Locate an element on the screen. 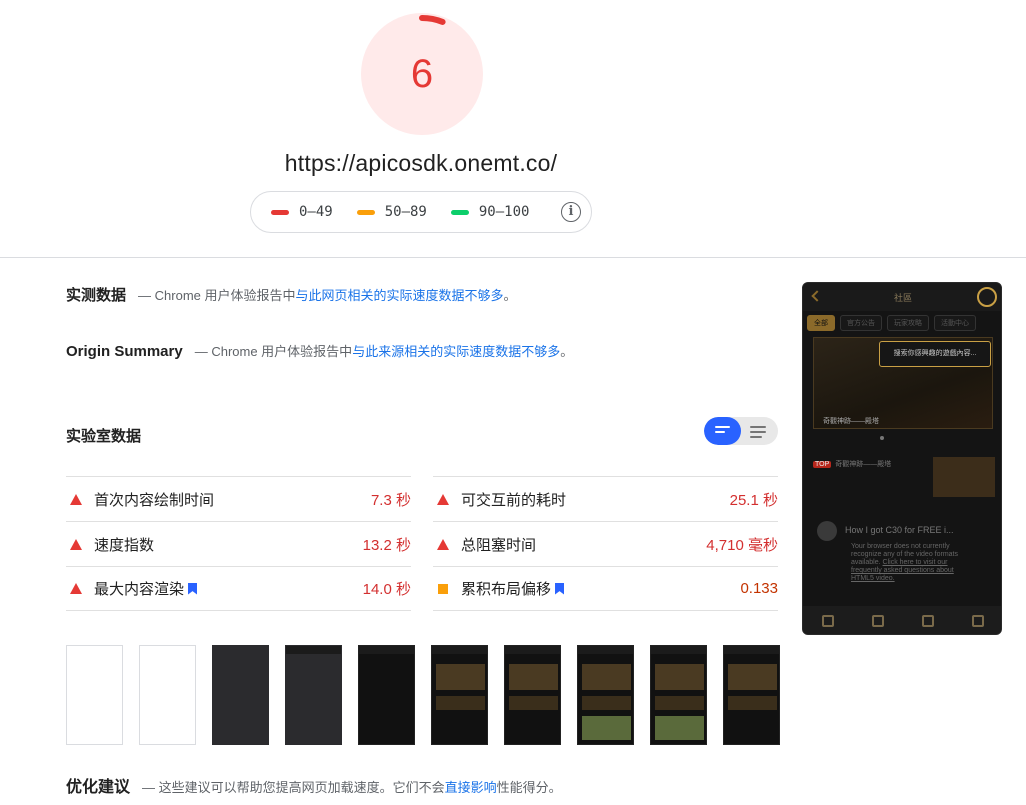  average-square-icon is located at coordinates (443, 588).